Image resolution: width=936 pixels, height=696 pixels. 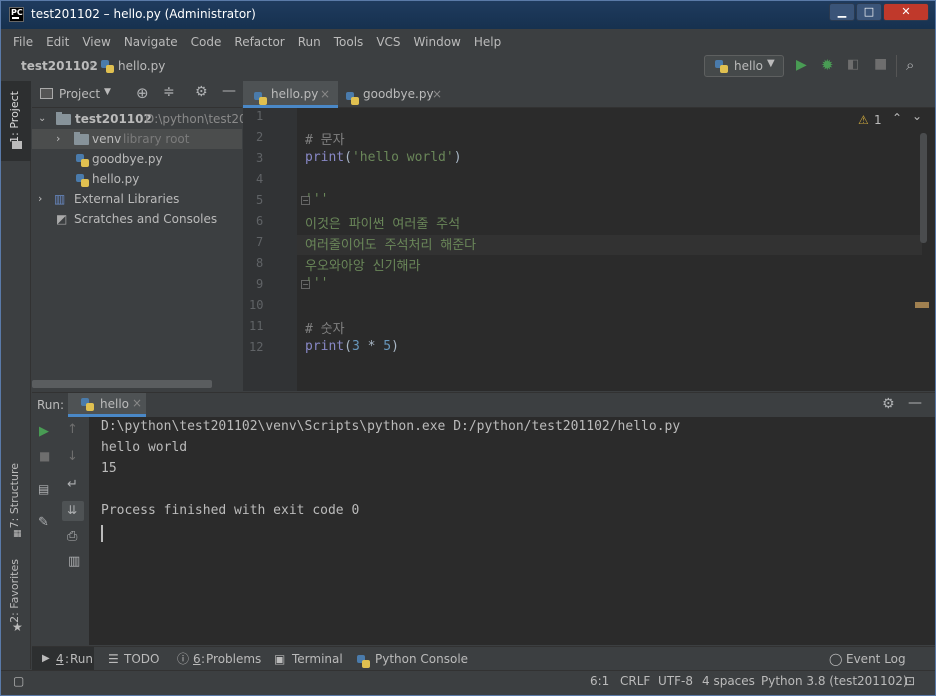 What do you see at coordinates (40, 198) in the screenshot?
I see `chevron-right-icon: ›` at bounding box center [40, 198].